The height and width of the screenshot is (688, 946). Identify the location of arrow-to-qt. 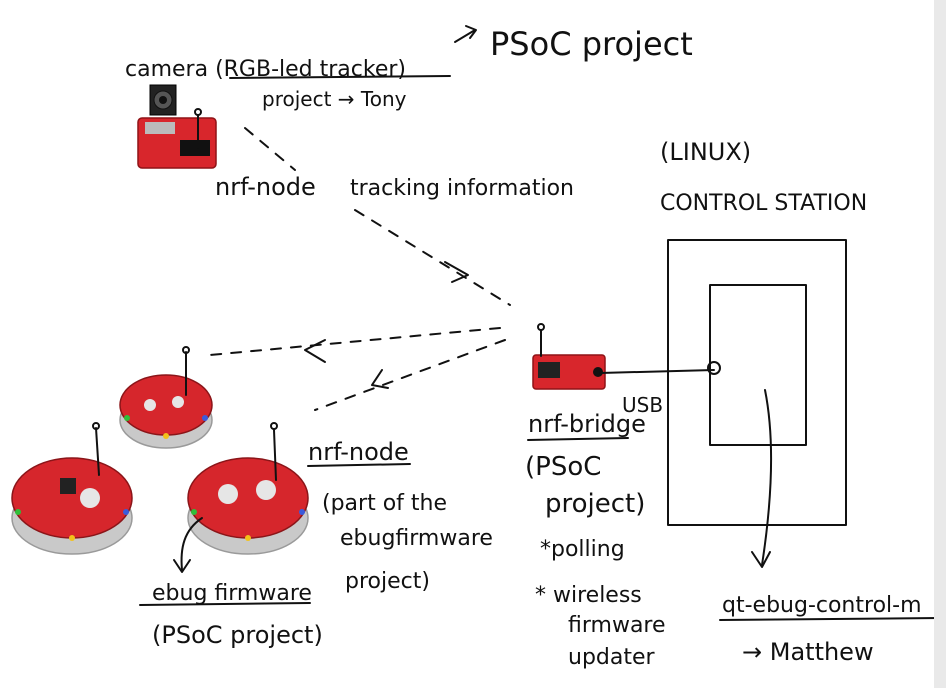
(767, 477).